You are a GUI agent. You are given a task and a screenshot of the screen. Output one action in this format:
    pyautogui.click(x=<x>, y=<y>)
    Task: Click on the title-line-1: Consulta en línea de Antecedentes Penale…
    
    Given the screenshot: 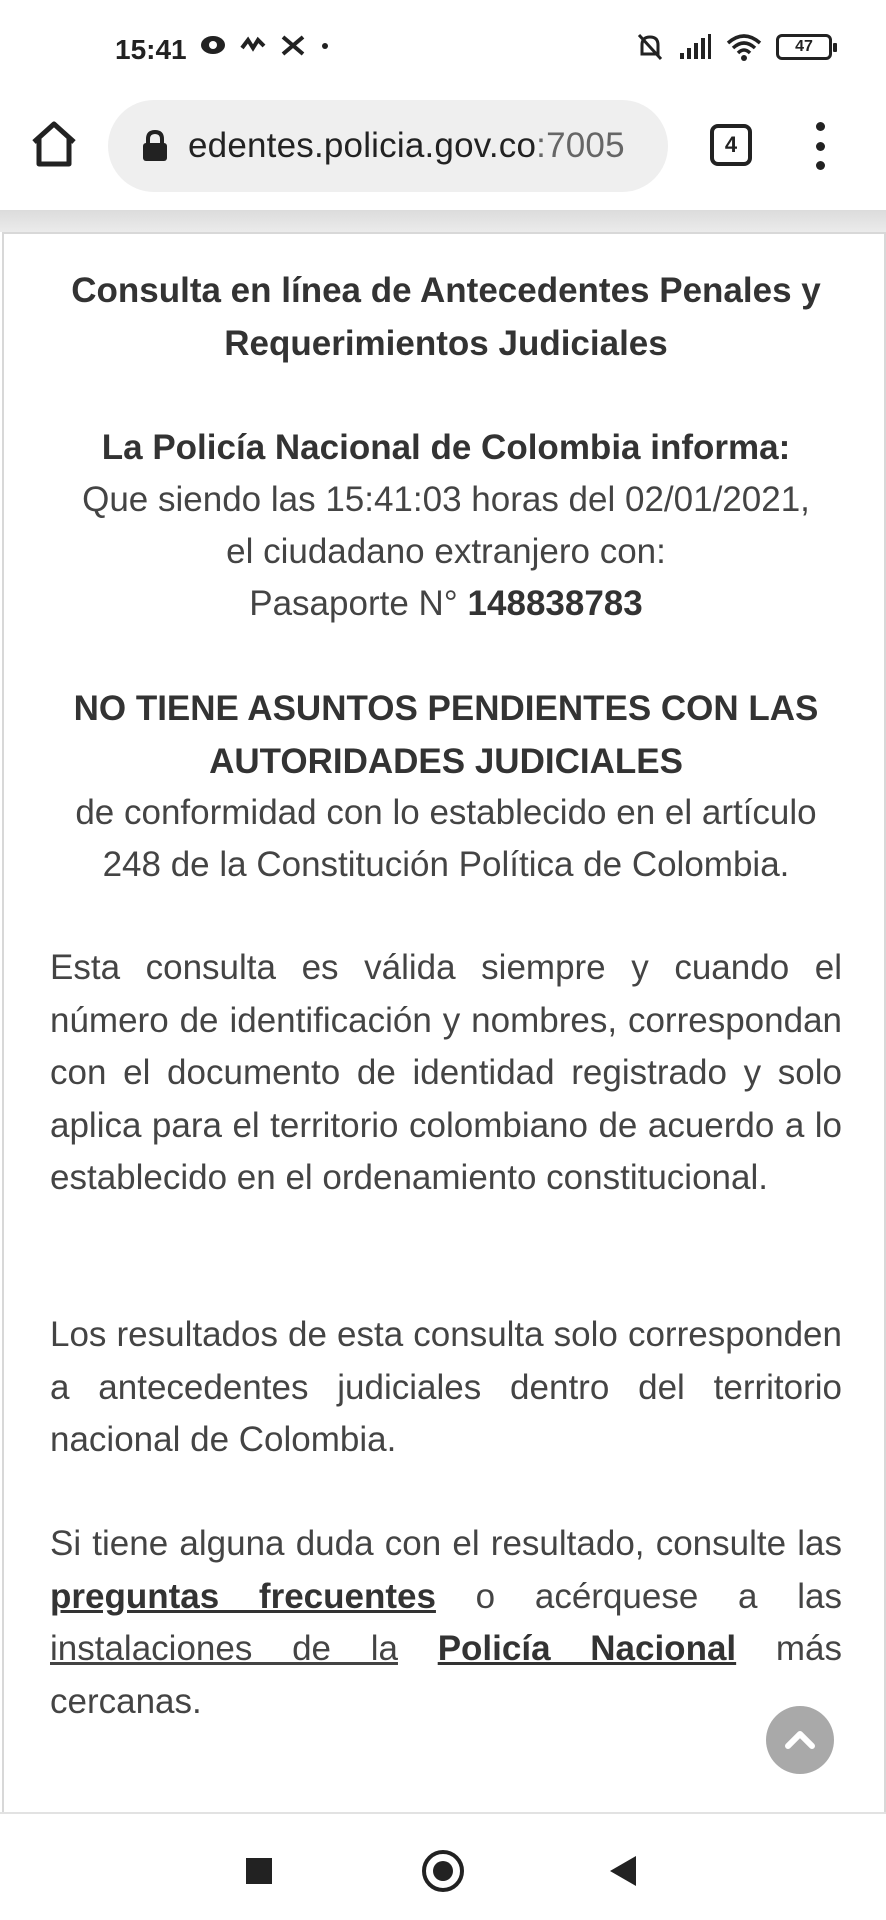 What is the action you would take?
    pyautogui.click(x=446, y=290)
    